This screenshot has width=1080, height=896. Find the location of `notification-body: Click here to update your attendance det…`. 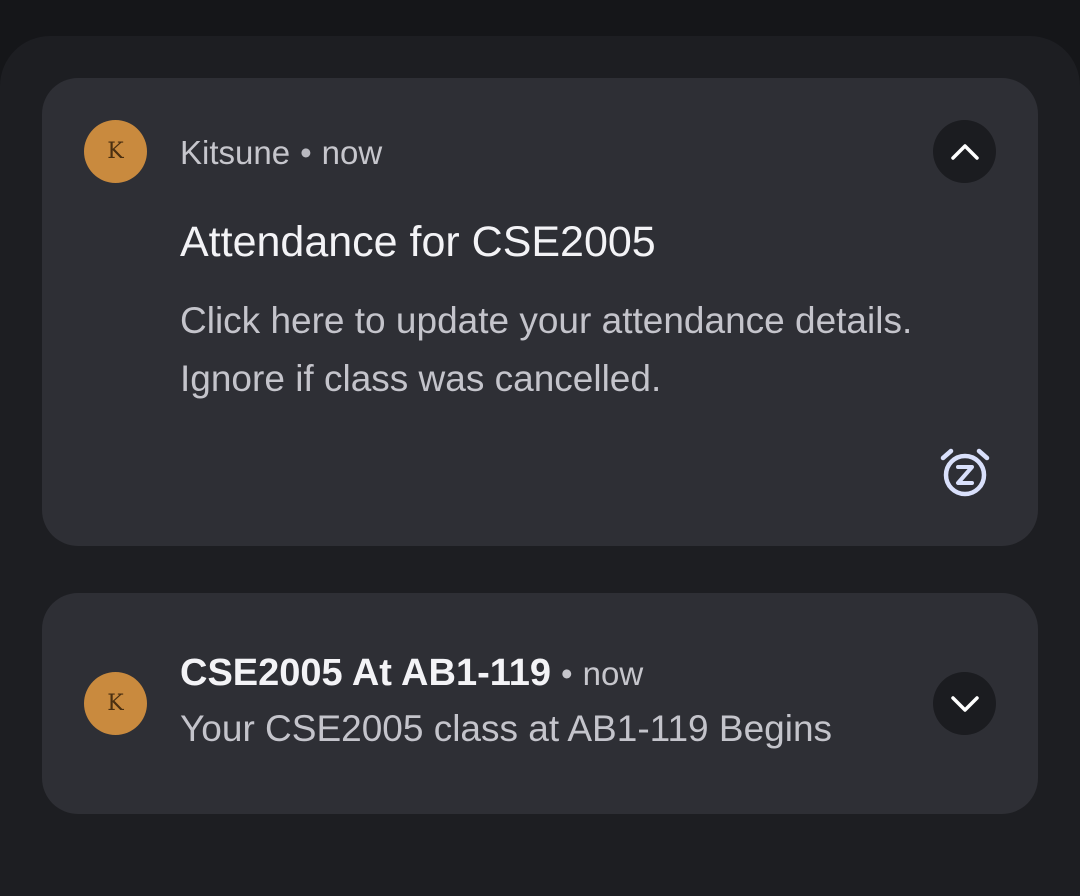

notification-body: Click here to update your attendance det… is located at coordinates (590, 350).